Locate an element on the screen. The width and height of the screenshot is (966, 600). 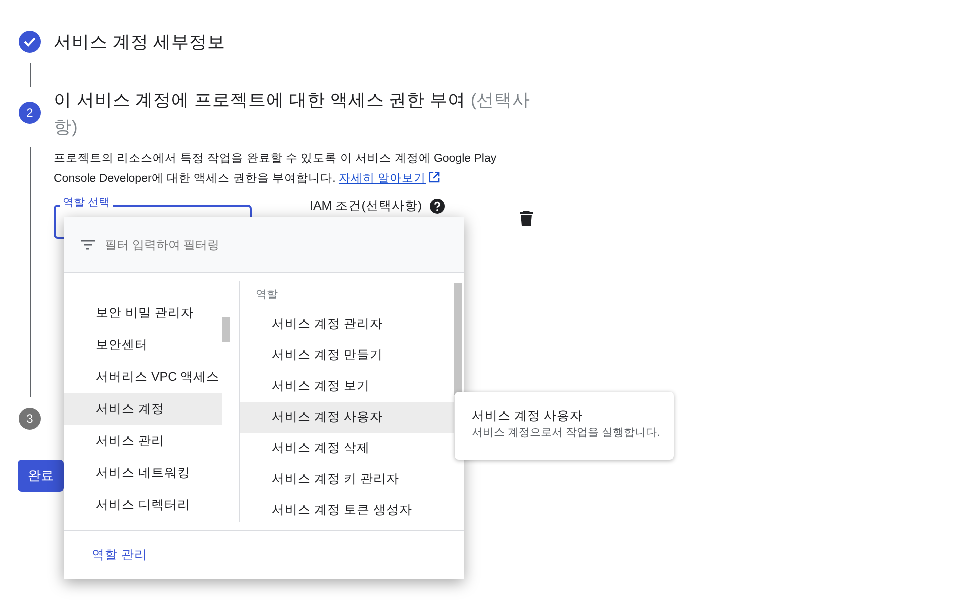
role-item: 서비스 계정 관리자 is located at coordinates (347, 324).